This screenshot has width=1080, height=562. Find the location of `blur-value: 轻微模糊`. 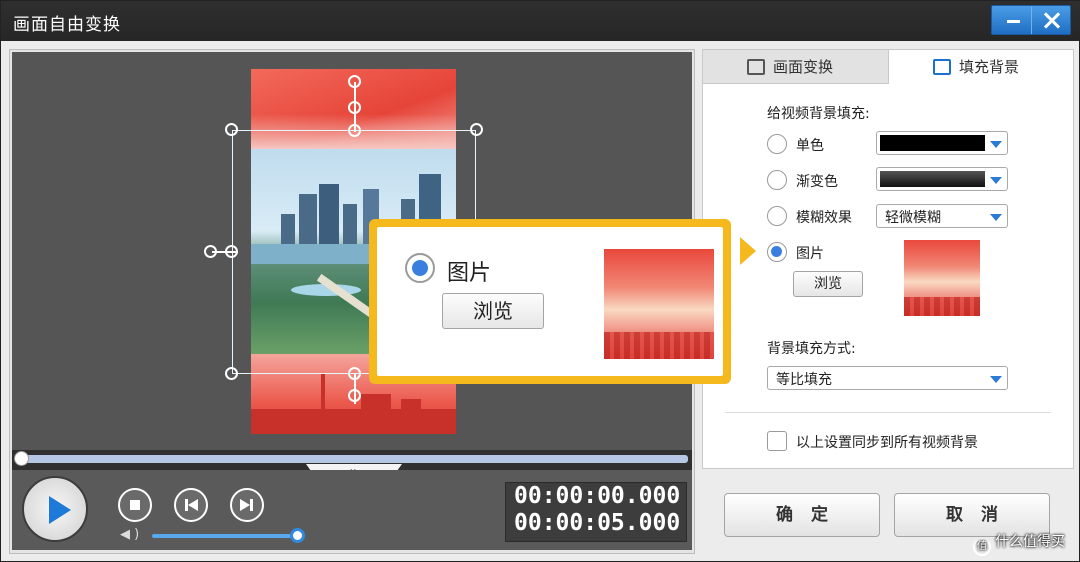

blur-value: 轻微模糊 is located at coordinates (913, 218).